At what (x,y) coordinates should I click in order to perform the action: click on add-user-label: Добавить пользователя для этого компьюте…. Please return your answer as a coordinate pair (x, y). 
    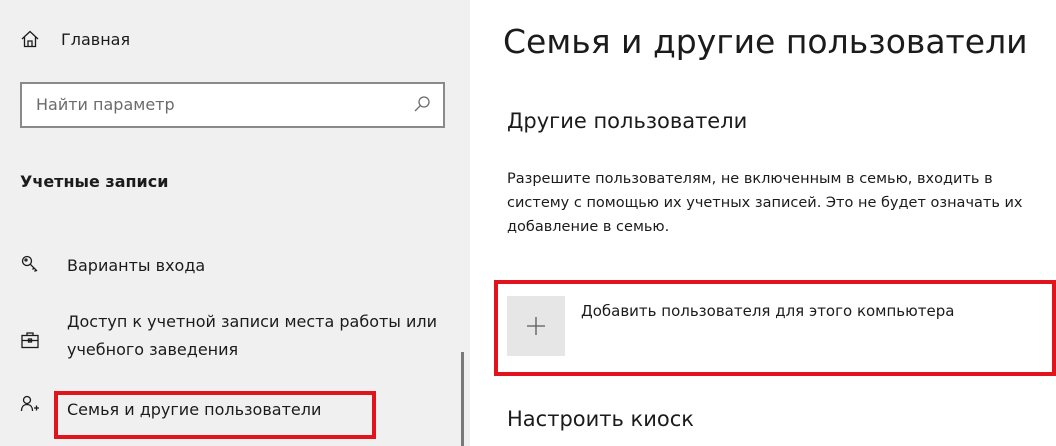
    Looking at the image, I should click on (767, 311).